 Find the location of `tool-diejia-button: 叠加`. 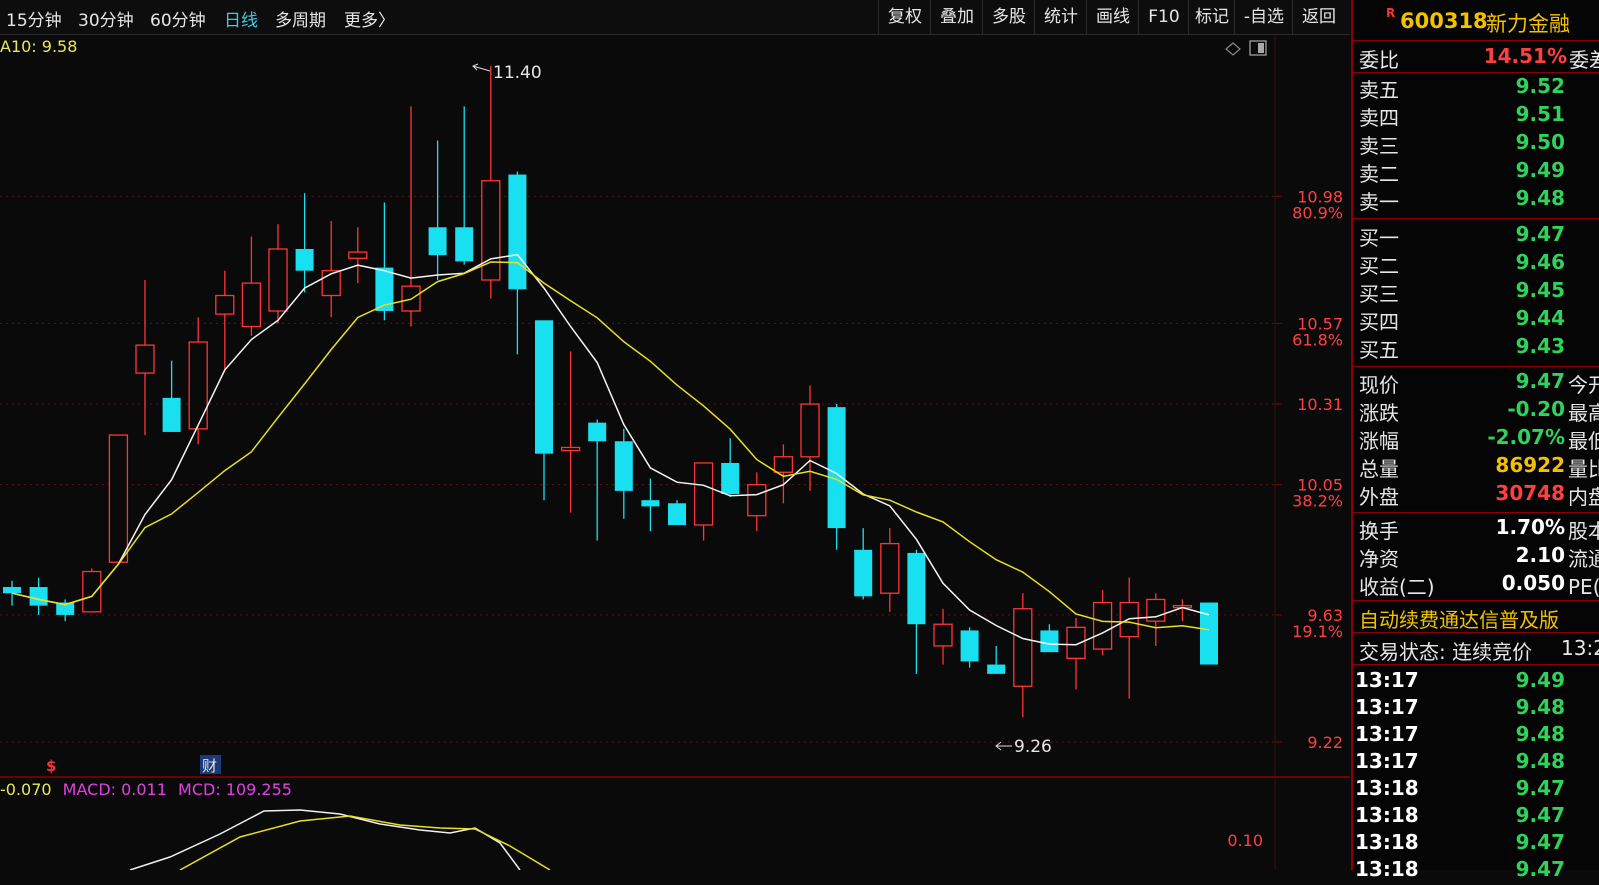

tool-diejia-button: 叠加 is located at coordinates (956, 17).